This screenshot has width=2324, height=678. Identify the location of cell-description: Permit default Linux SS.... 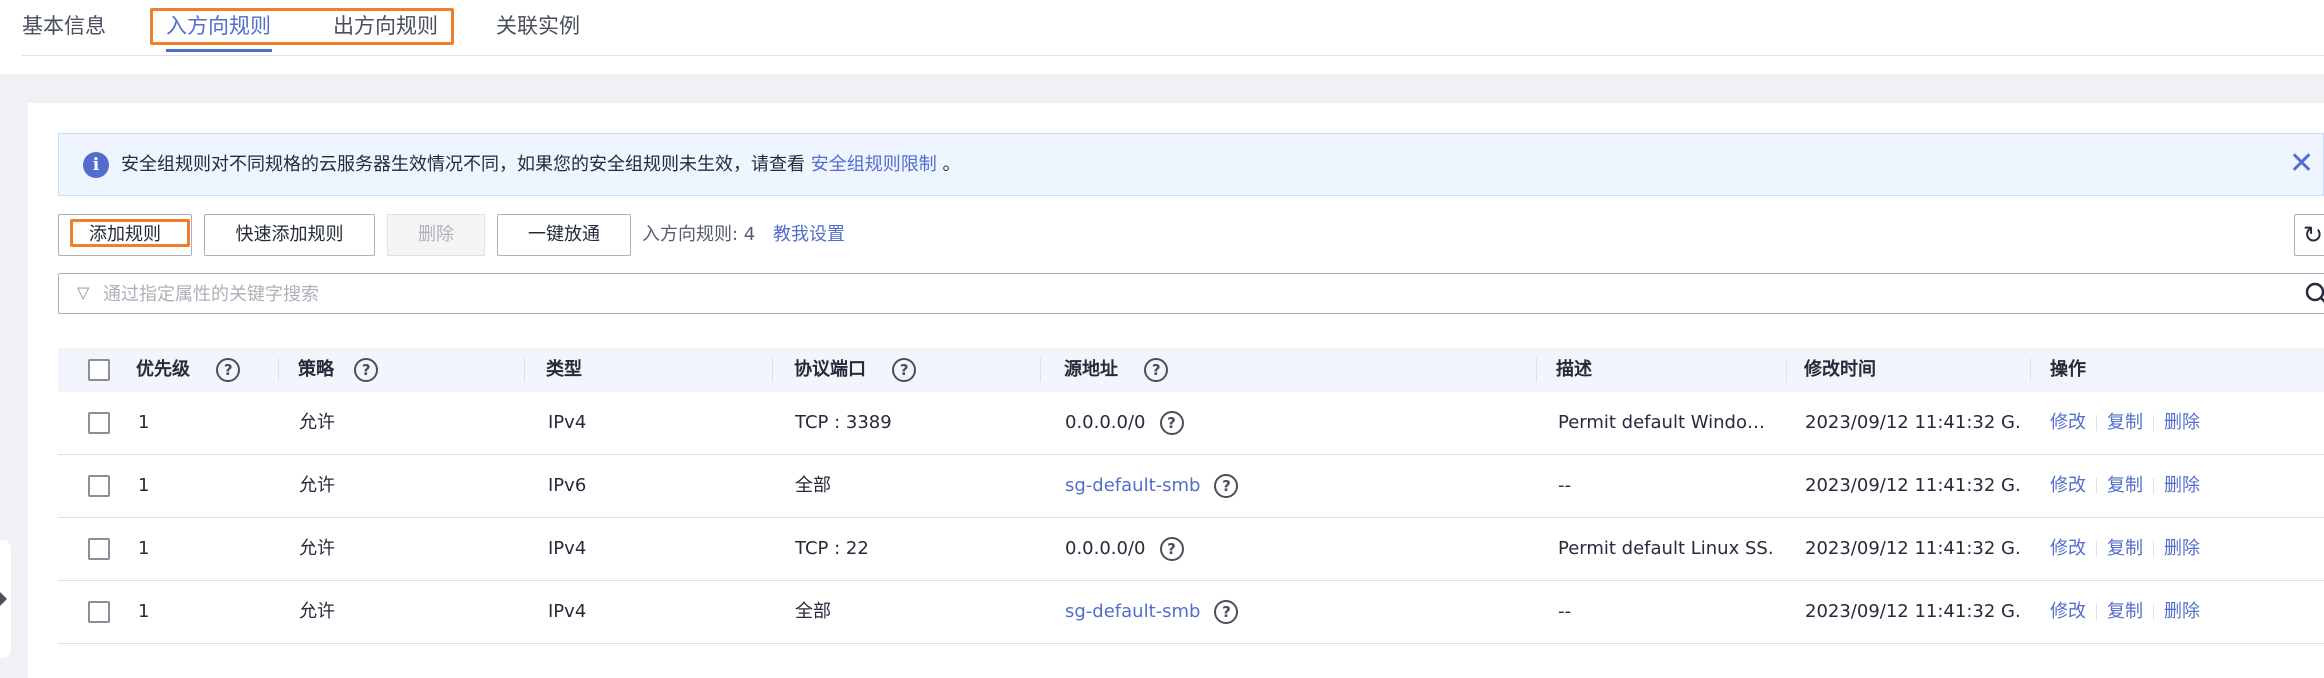
(1665, 548).